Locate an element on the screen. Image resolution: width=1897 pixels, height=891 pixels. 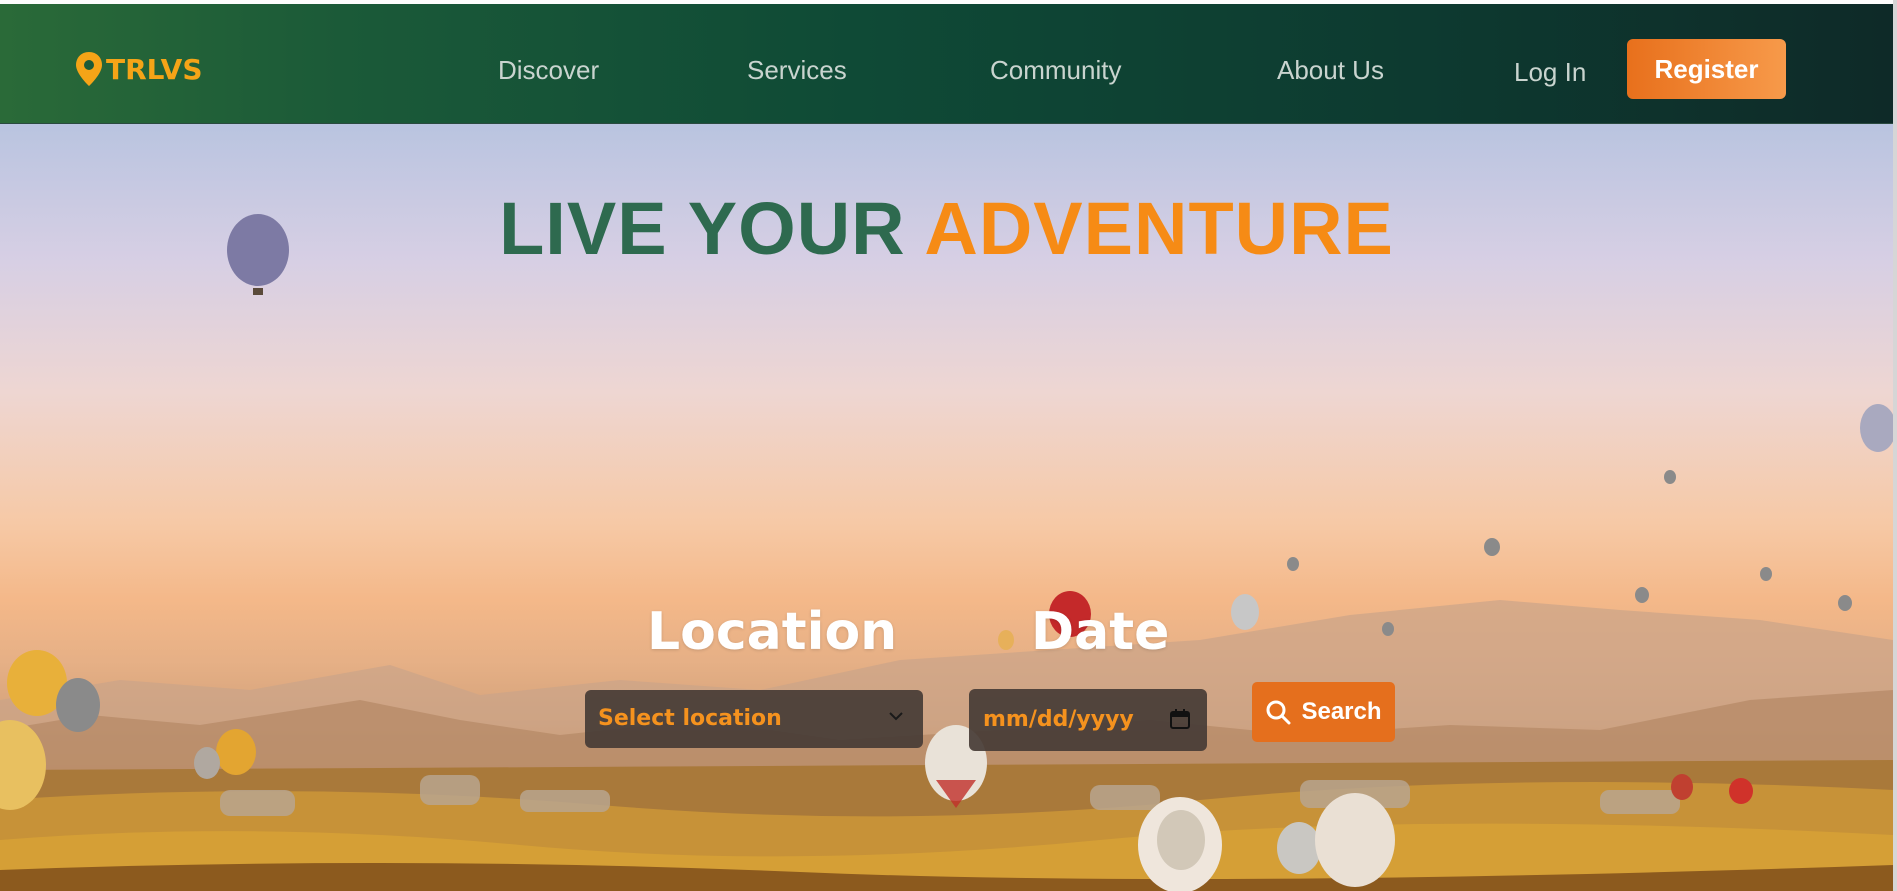
map-pin-icon is located at coordinates (89, 69).